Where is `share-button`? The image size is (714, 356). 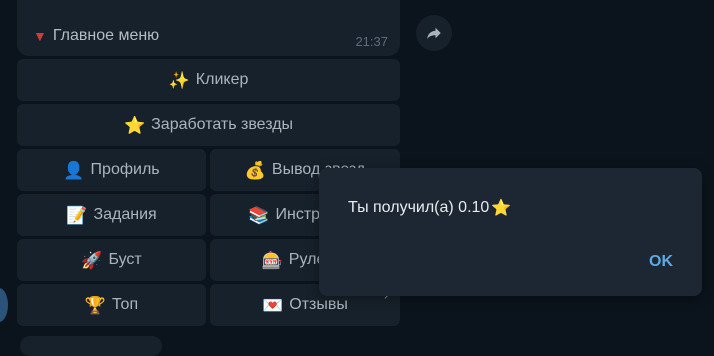
share-button is located at coordinates (434, 33).